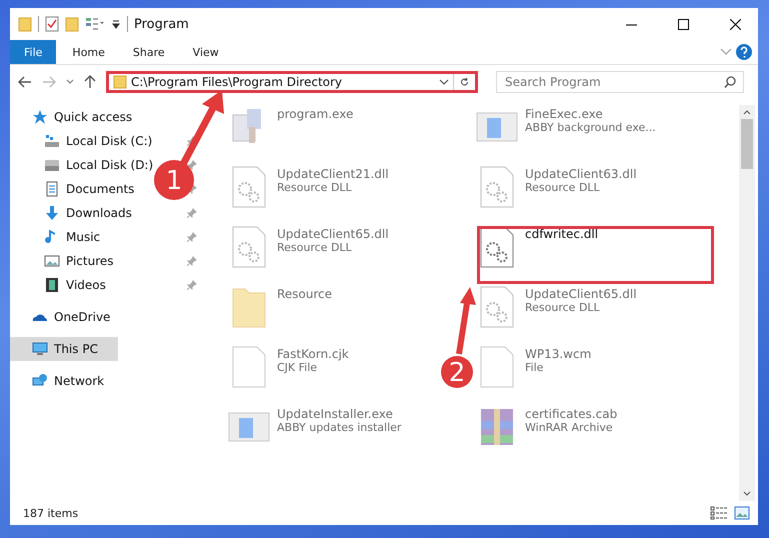  Describe the element at coordinates (98, 141) in the screenshot. I see `nav-item: Local Disk (C:)` at that location.